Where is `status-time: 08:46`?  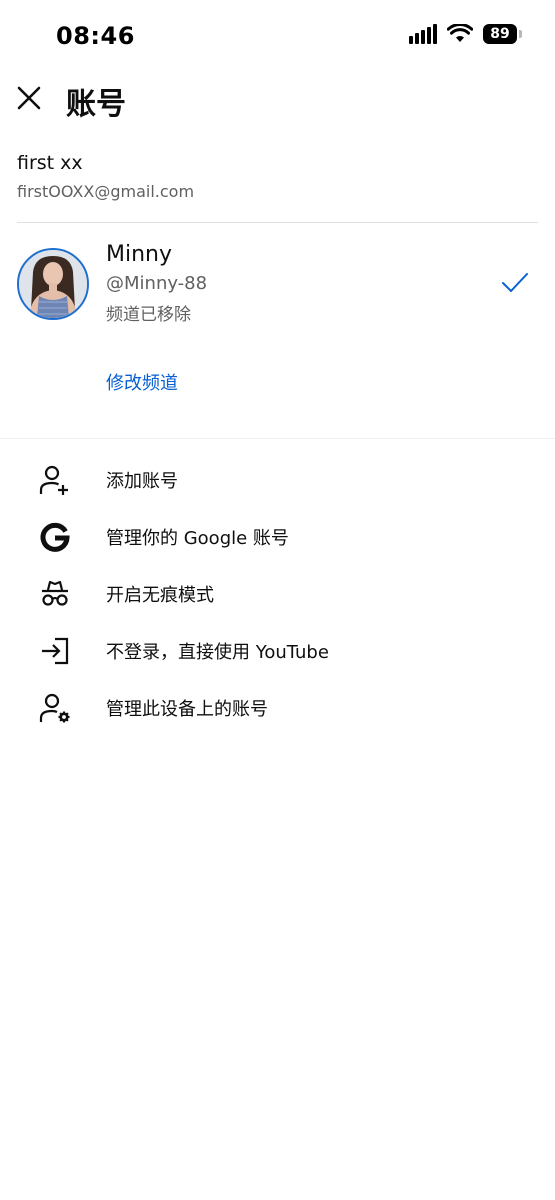 status-time: 08:46 is located at coordinates (95, 36).